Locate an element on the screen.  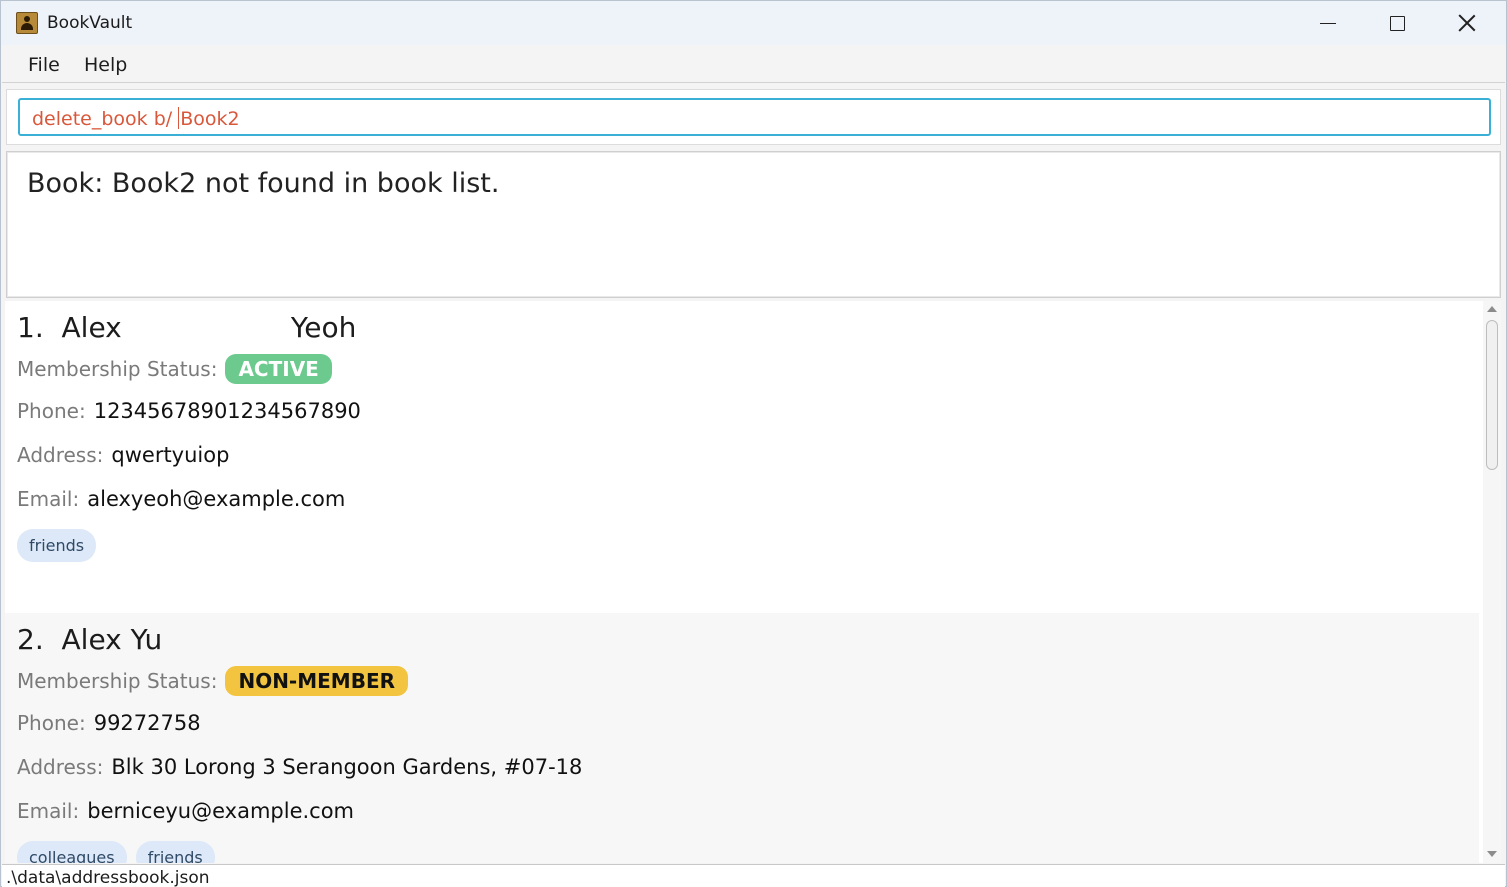
command-input: delete_book b/ Book2 is located at coordinates (754, 117).